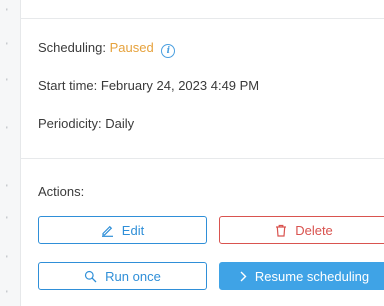 The image size is (384, 306). I want to click on resume-scheduling-button-label: Resume scheduling, so click(312, 276).